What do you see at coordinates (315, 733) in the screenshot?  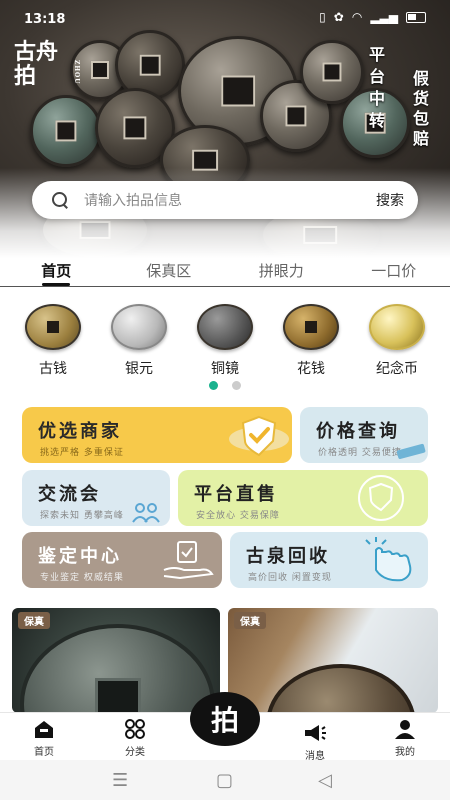 I see `megaphone-icon` at bounding box center [315, 733].